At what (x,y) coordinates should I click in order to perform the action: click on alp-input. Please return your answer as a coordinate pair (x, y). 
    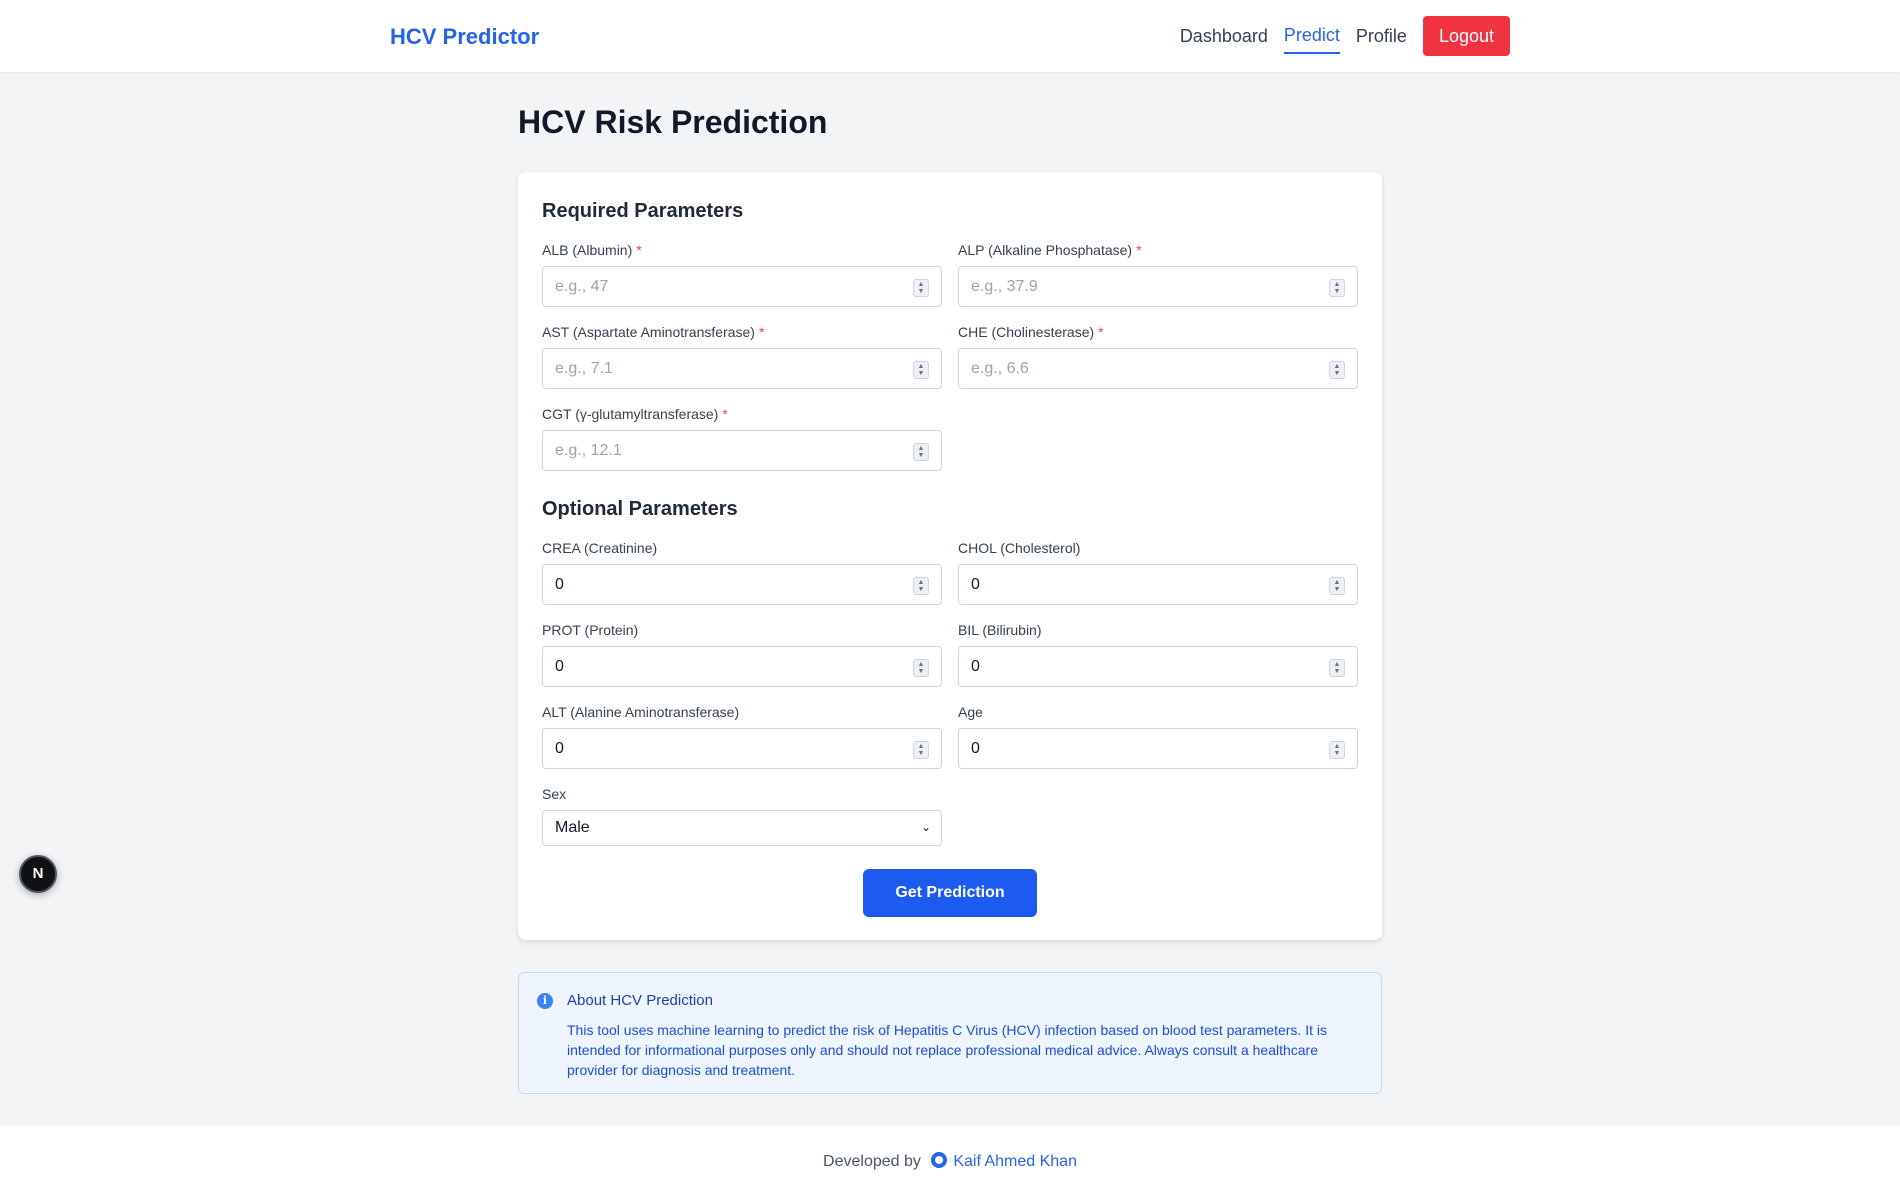
    Looking at the image, I should click on (1158, 286).